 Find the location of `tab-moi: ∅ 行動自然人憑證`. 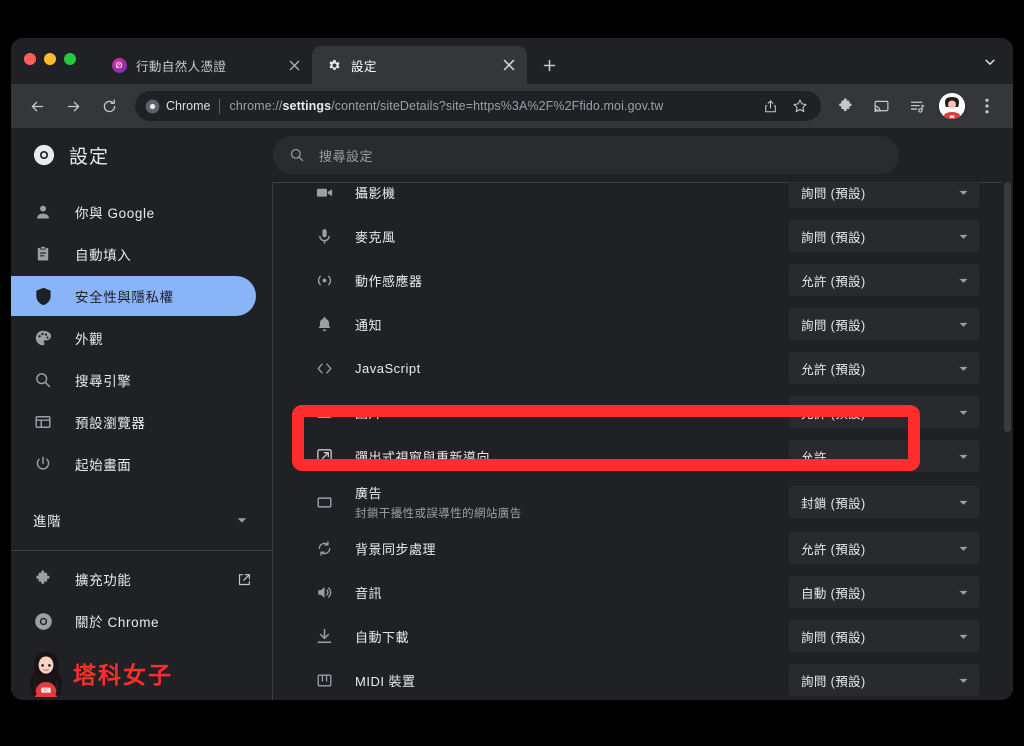

tab-moi: ∅ 行動自然人憑證 is located at coordinates (204, 65).